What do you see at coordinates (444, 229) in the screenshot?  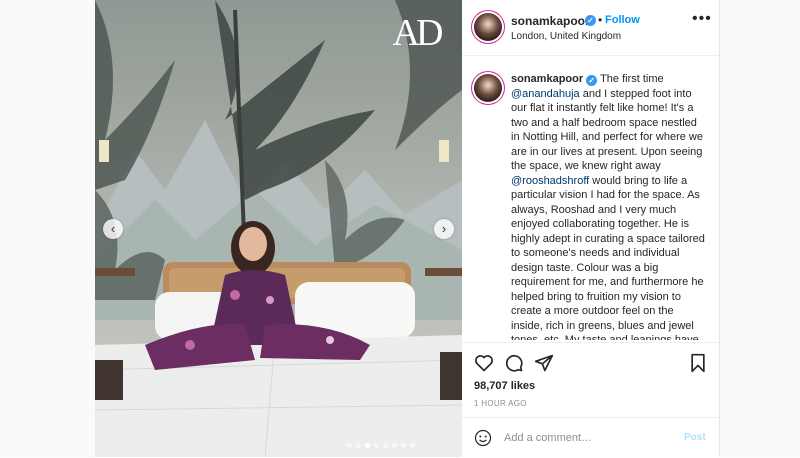 I see `next-photo-button: ›` at bounding box center [444, 229].